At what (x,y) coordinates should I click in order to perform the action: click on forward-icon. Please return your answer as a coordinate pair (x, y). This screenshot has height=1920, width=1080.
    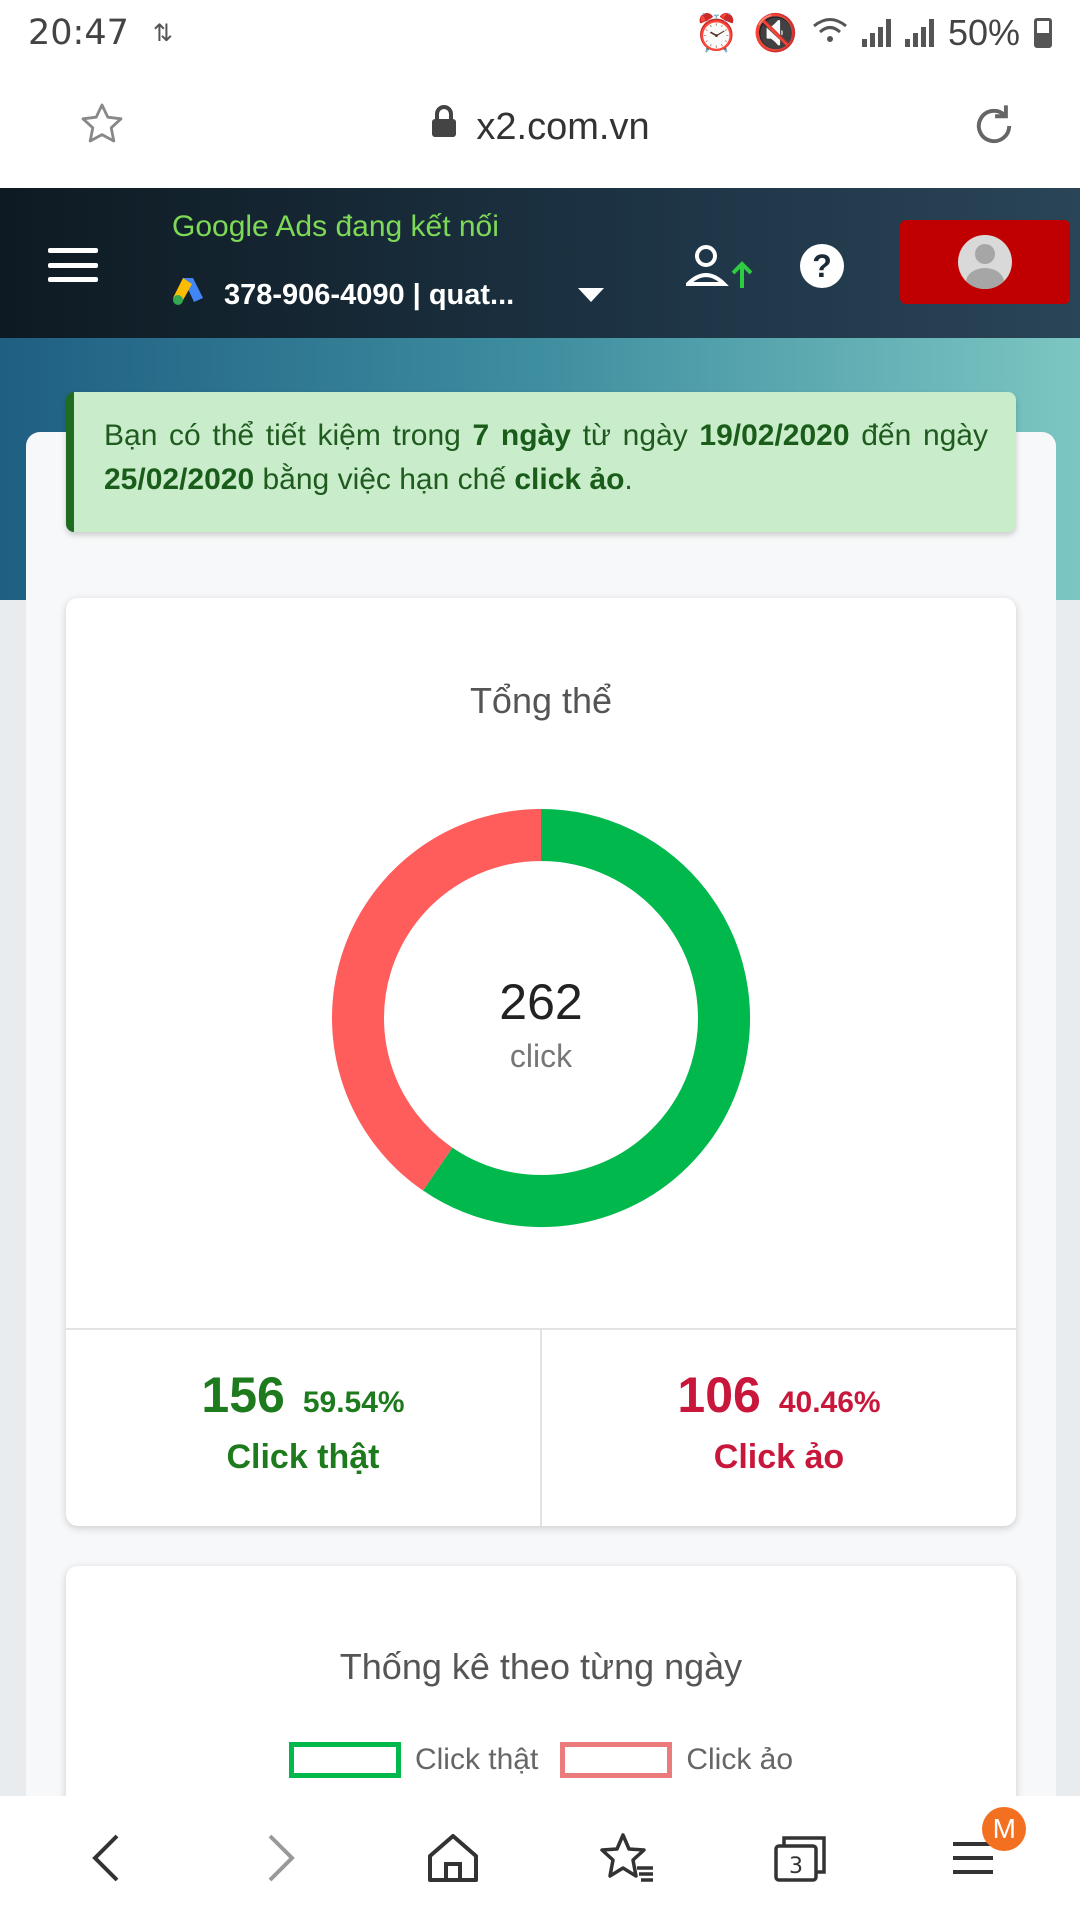
    Looking at the image, I should click on (280, 1858).